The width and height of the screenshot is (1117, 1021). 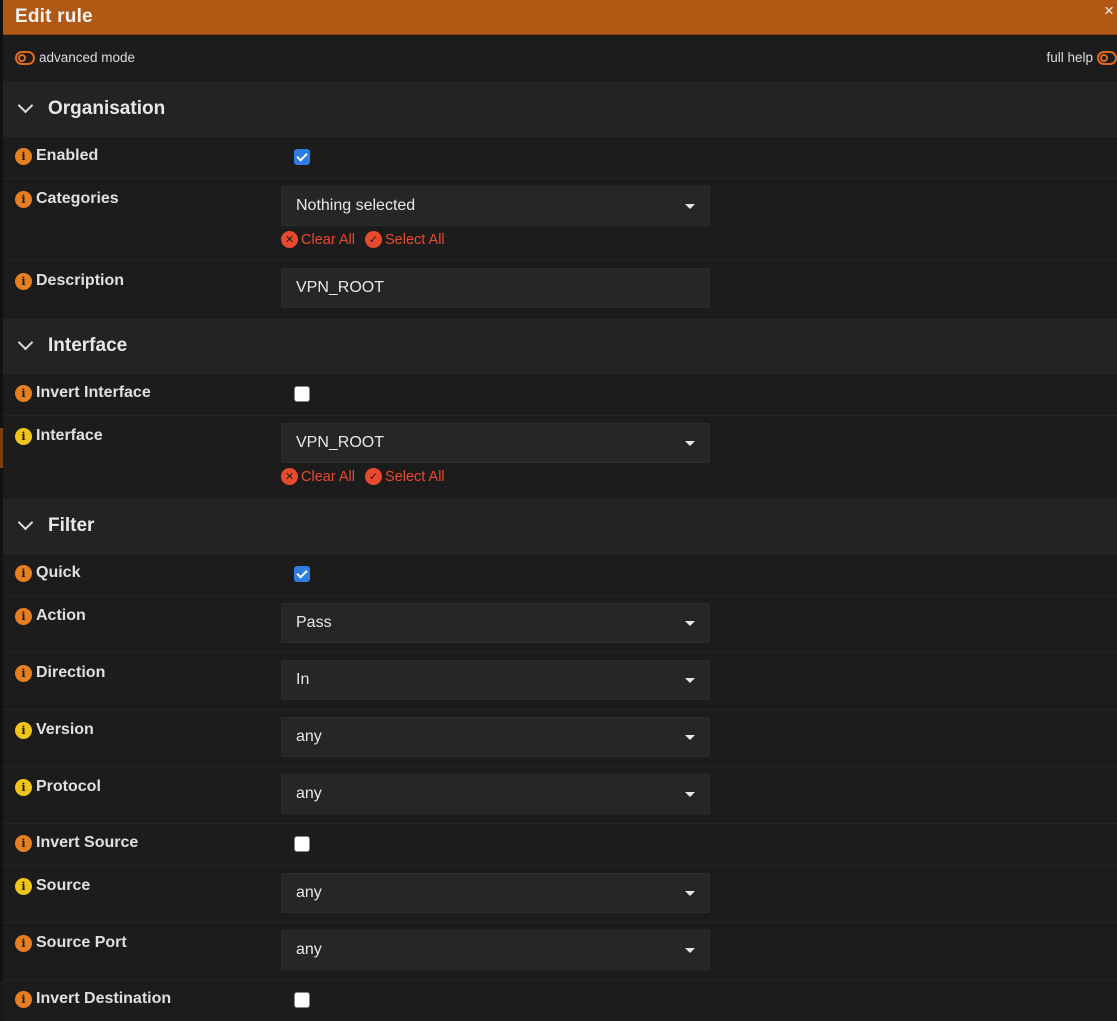 What do you see at coordinates (560, 394) in the screenshot?
I see `row-invert-interface: i Invert Interface` at bounding box center [560, 394].